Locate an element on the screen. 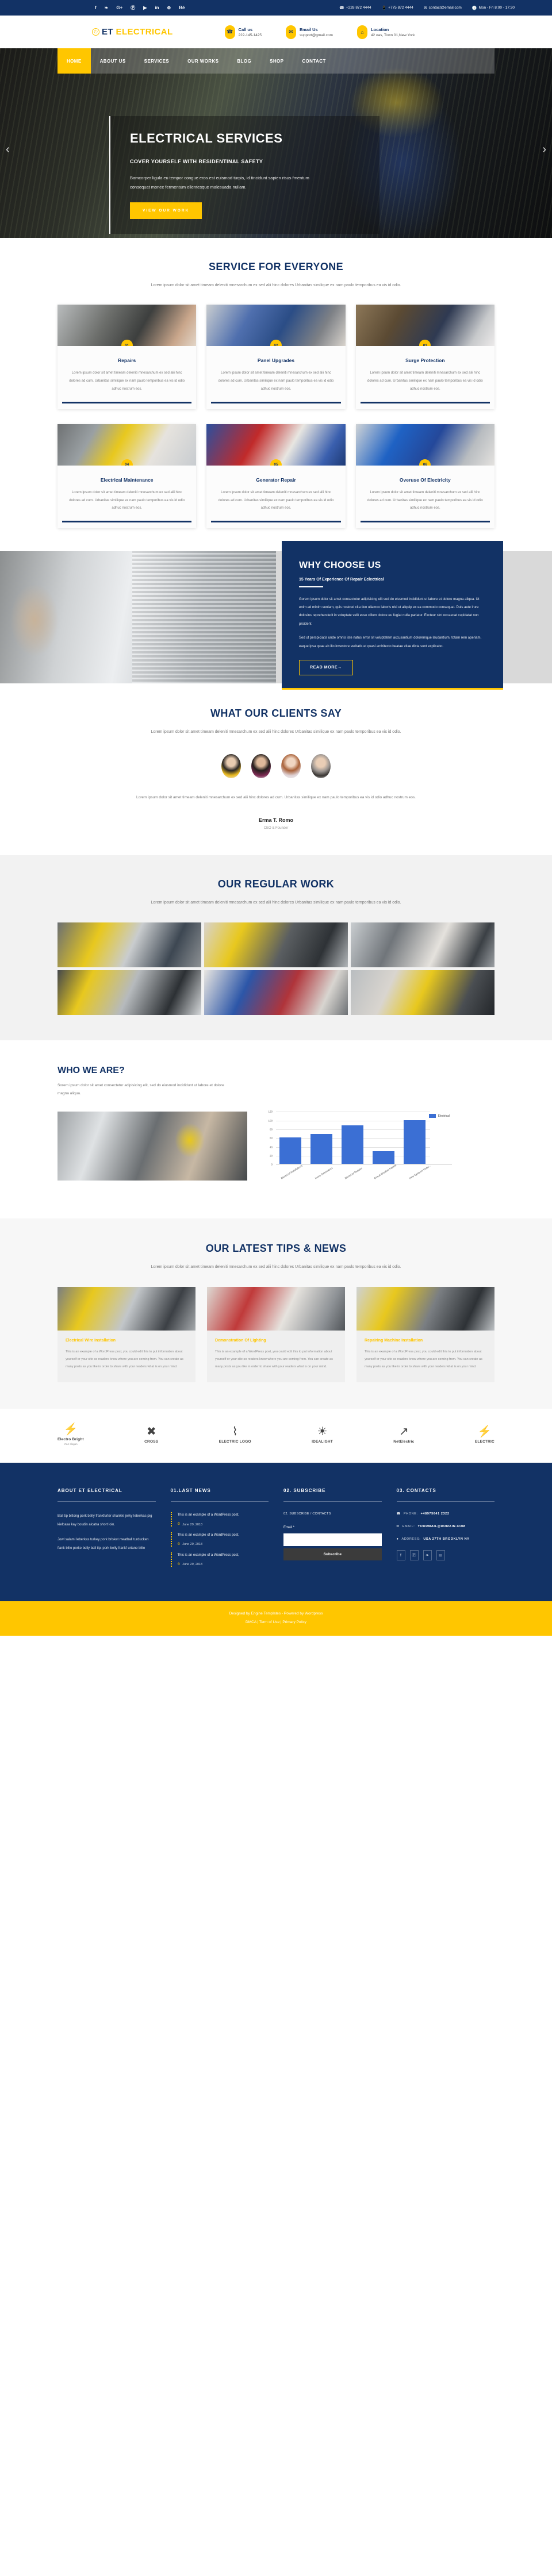  partner-logo: ⌇ ELECTRIC LOGO is located at coordinates (235, 1435).